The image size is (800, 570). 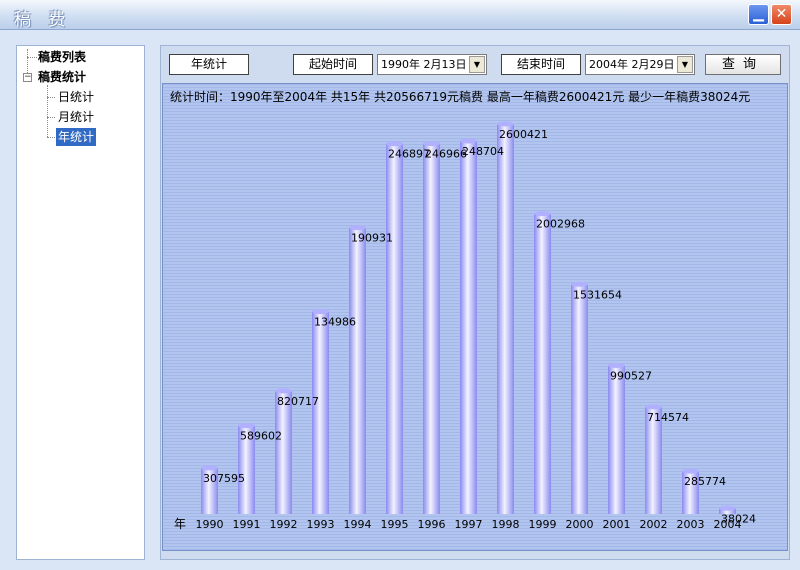 I want to click on end-date-picker: 2004年 2月29日 ▼, so click(x=640, y=64).